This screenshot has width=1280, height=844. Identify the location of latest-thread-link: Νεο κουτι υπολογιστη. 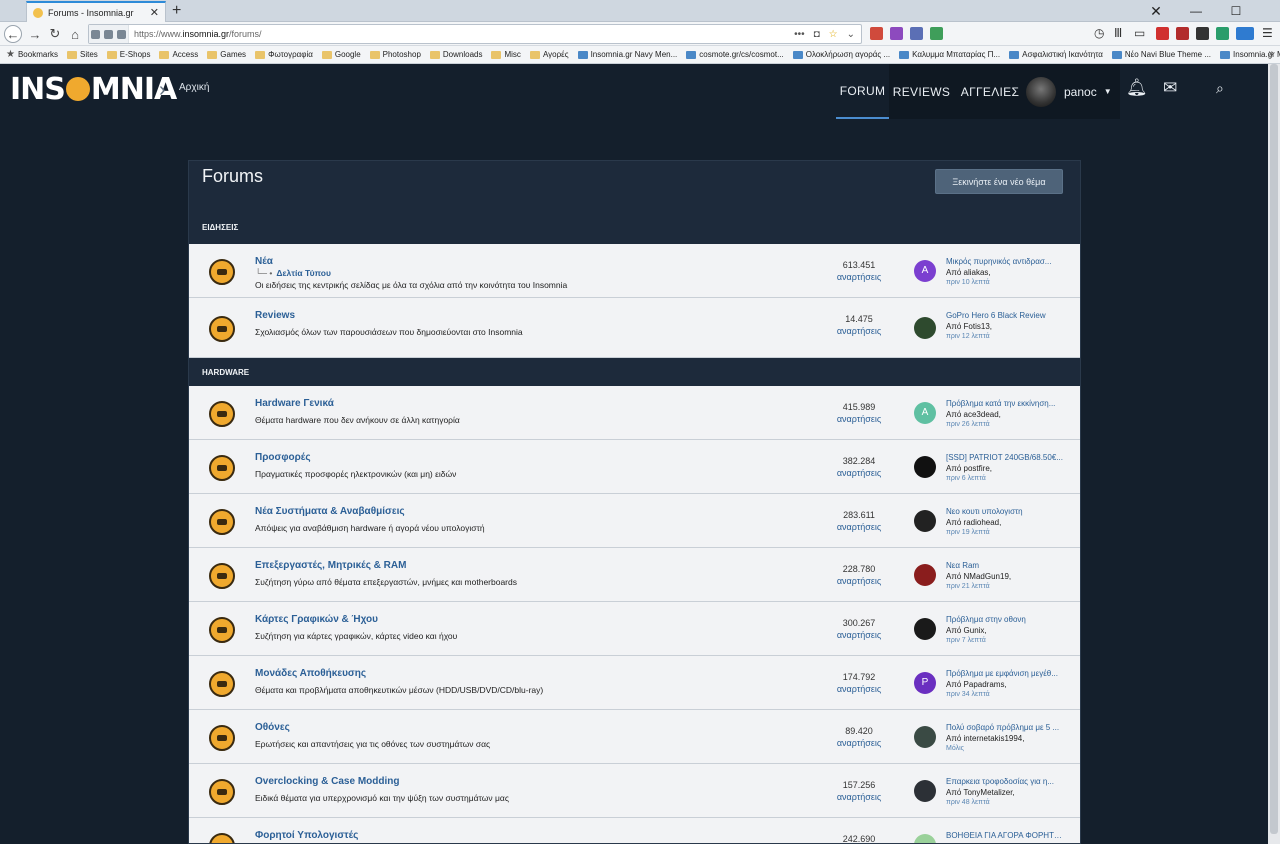
(1006, 511).